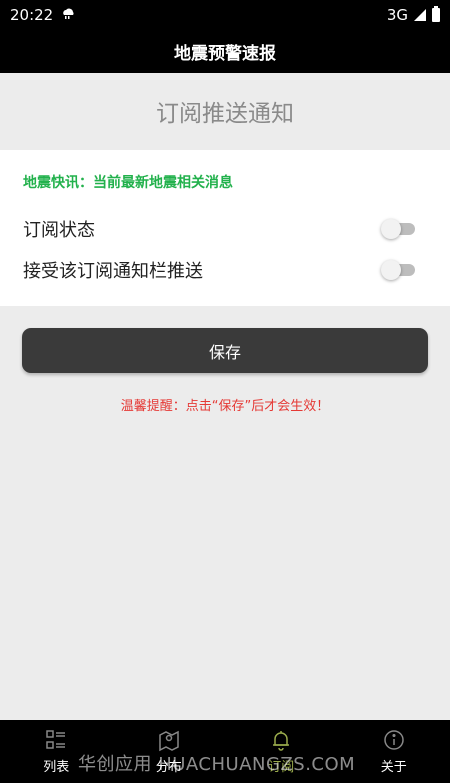 This screenshot has height=783, width=450. I want to click on notification-push-label: 接受该订阅通知栏推送, so click(113, 271).